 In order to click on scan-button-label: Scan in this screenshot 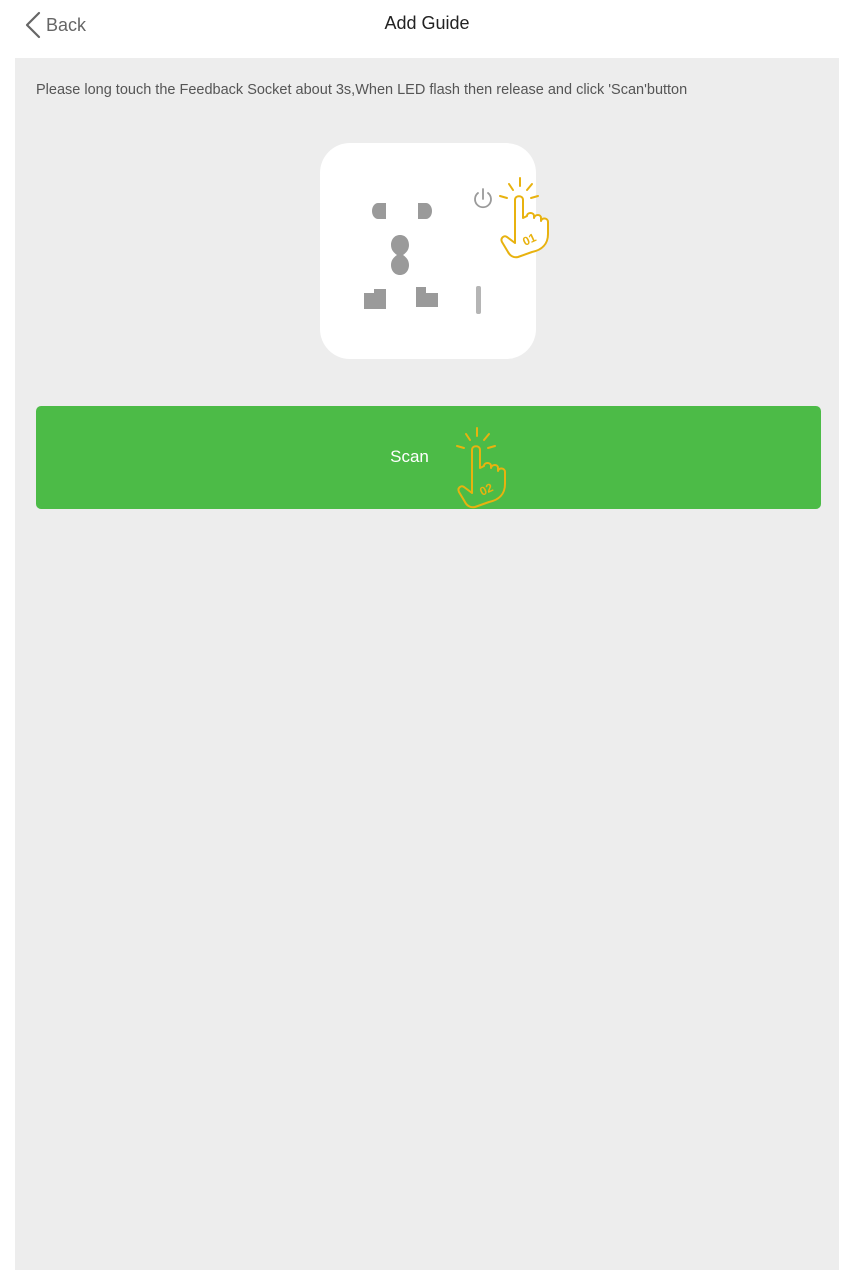, I will do `click(409, 456)`.